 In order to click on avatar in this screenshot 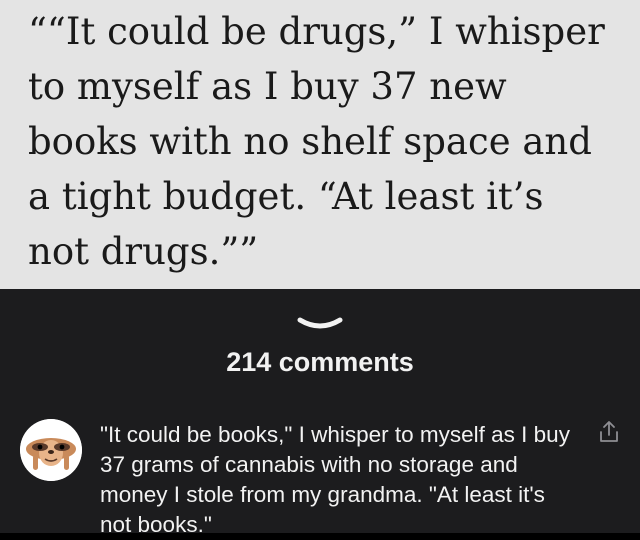, I will do `click(51, 450)`.